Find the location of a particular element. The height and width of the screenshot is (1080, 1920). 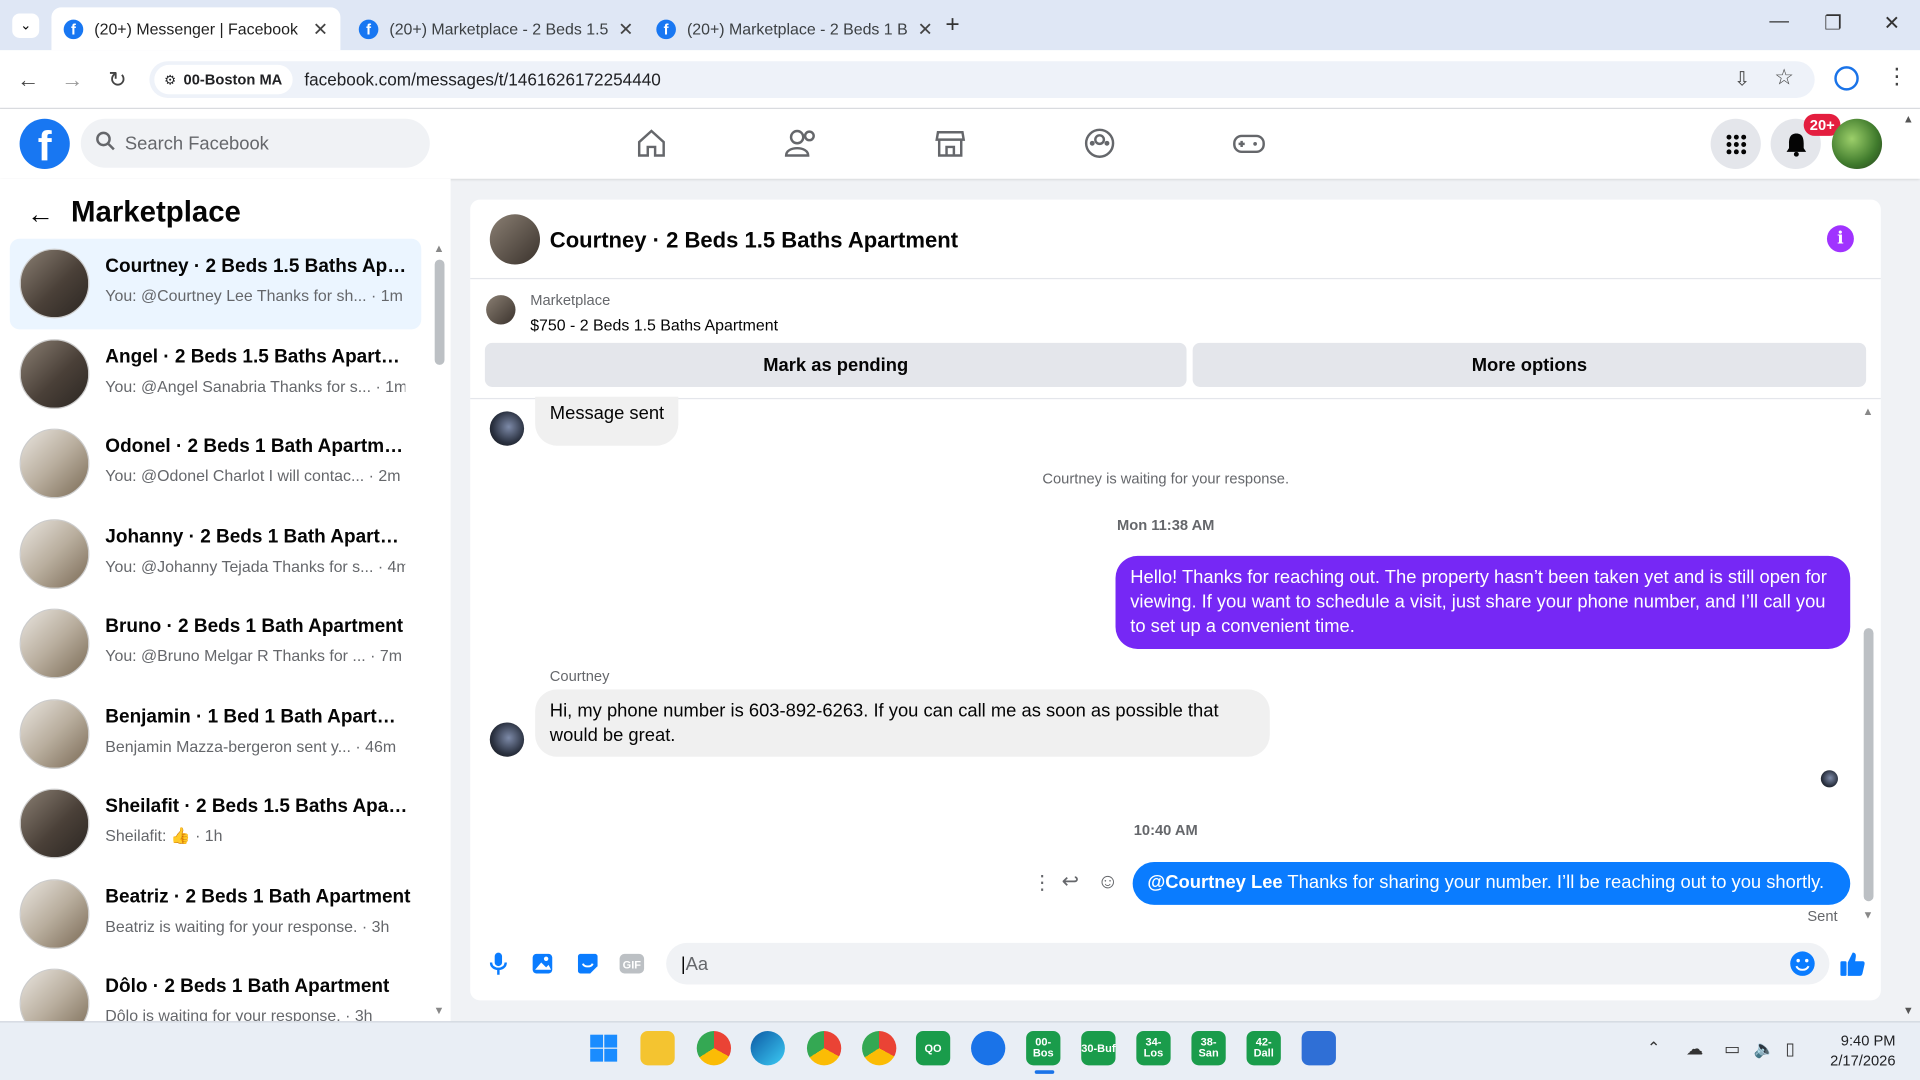

close-window-icon: ✕ is located at coordinates (1891, 23).